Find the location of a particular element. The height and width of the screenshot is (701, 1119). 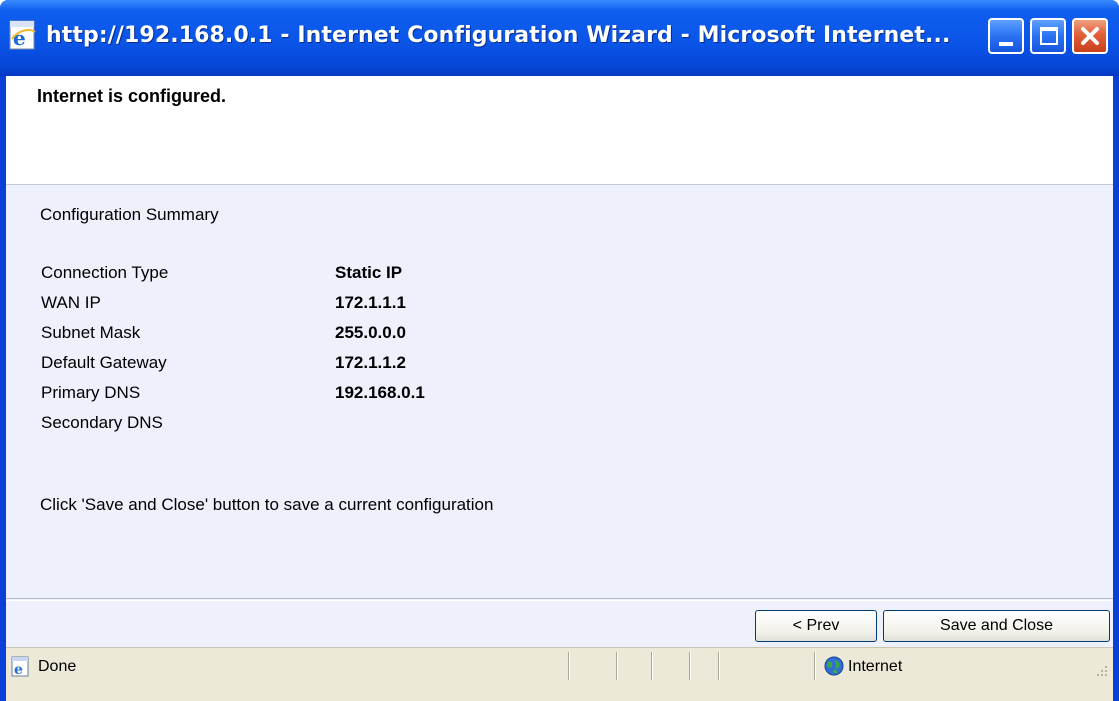

row-label: Primary DNS is located at coordinates (91, 392).